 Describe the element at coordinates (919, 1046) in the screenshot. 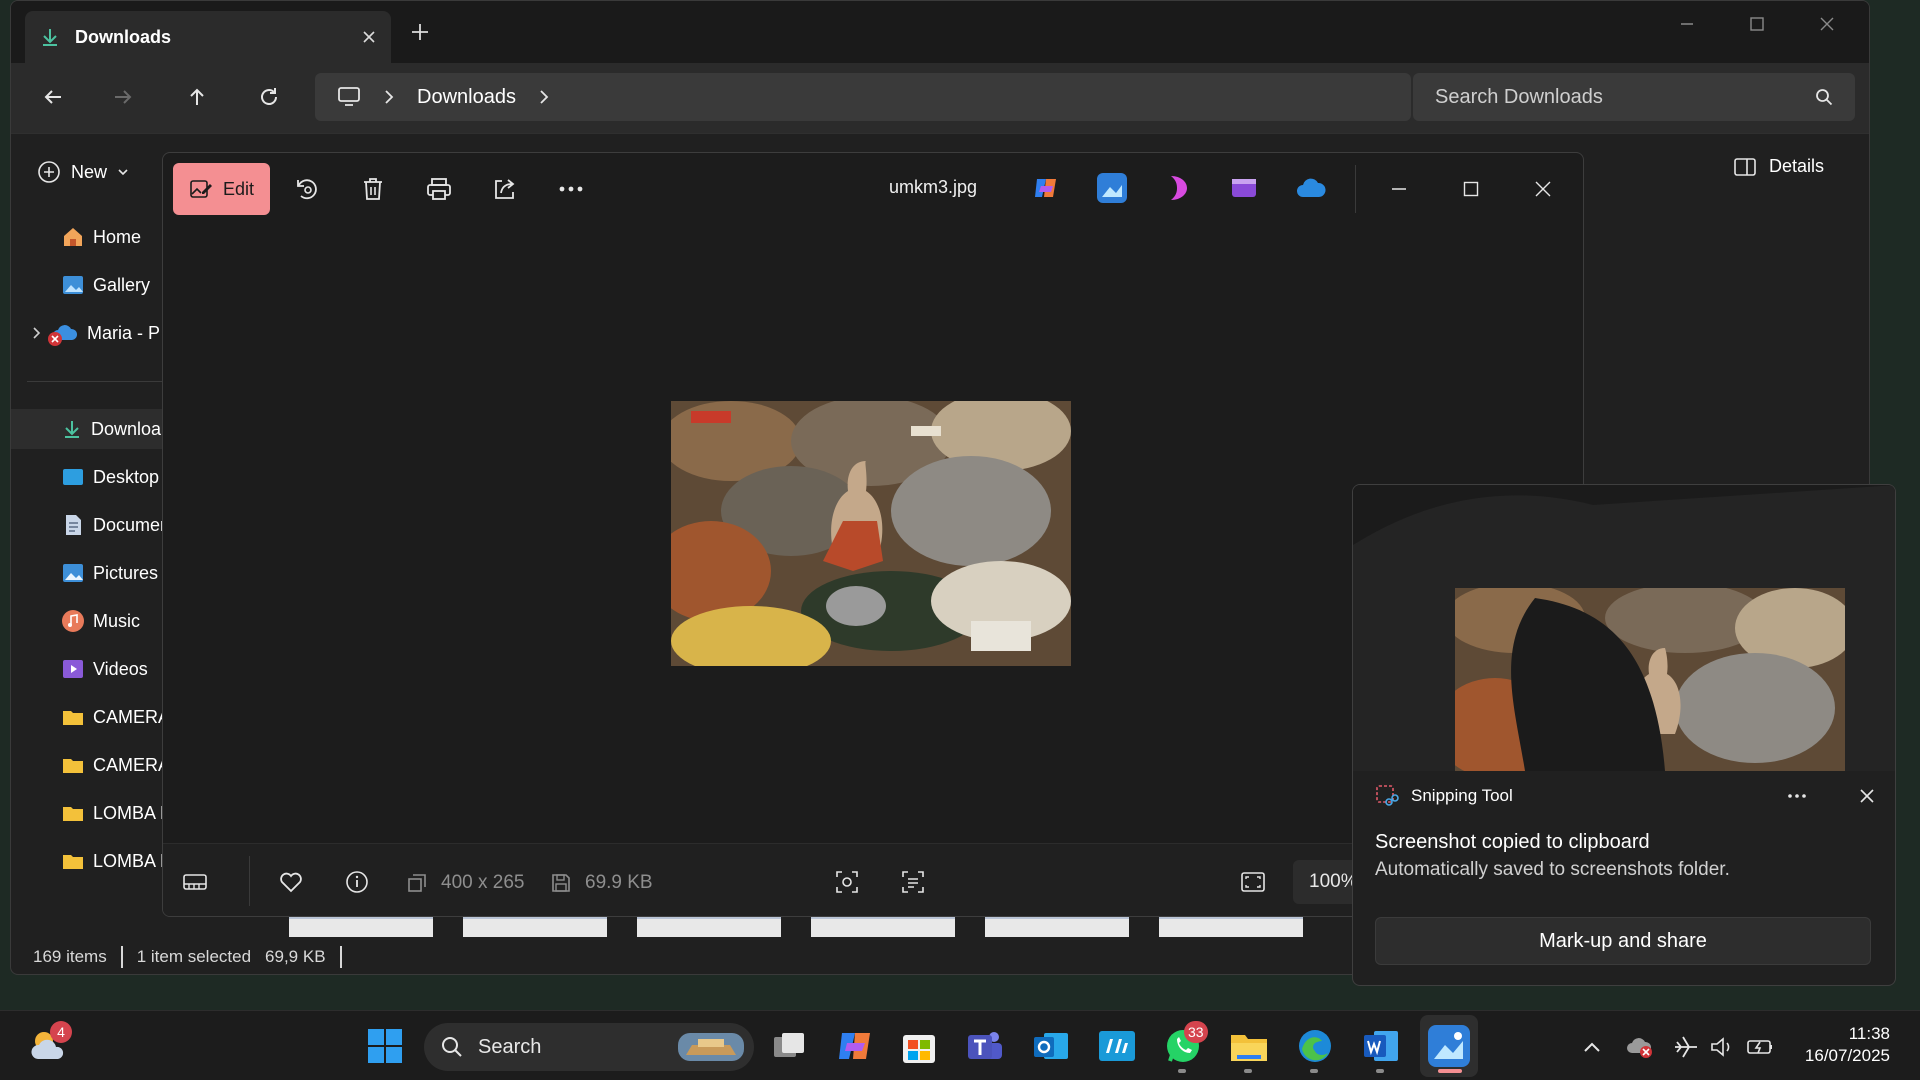

I see `microsoft-store-icon` at that location.